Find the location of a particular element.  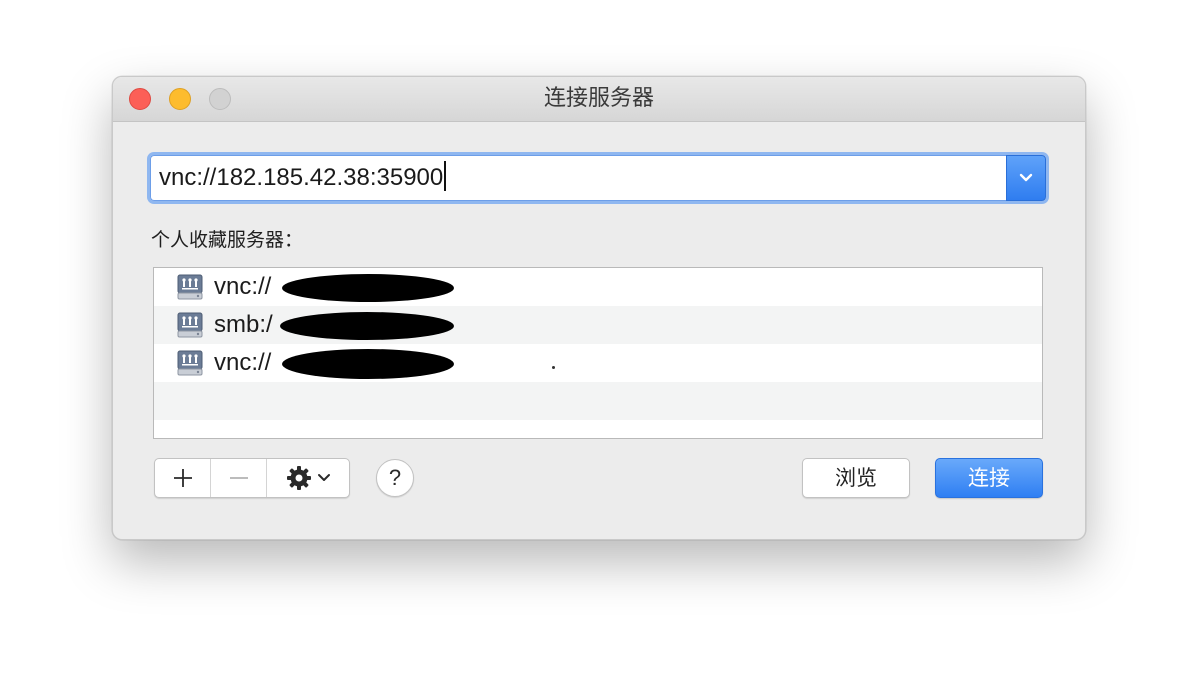

help-button: ? is located at coordinates (395, 478).